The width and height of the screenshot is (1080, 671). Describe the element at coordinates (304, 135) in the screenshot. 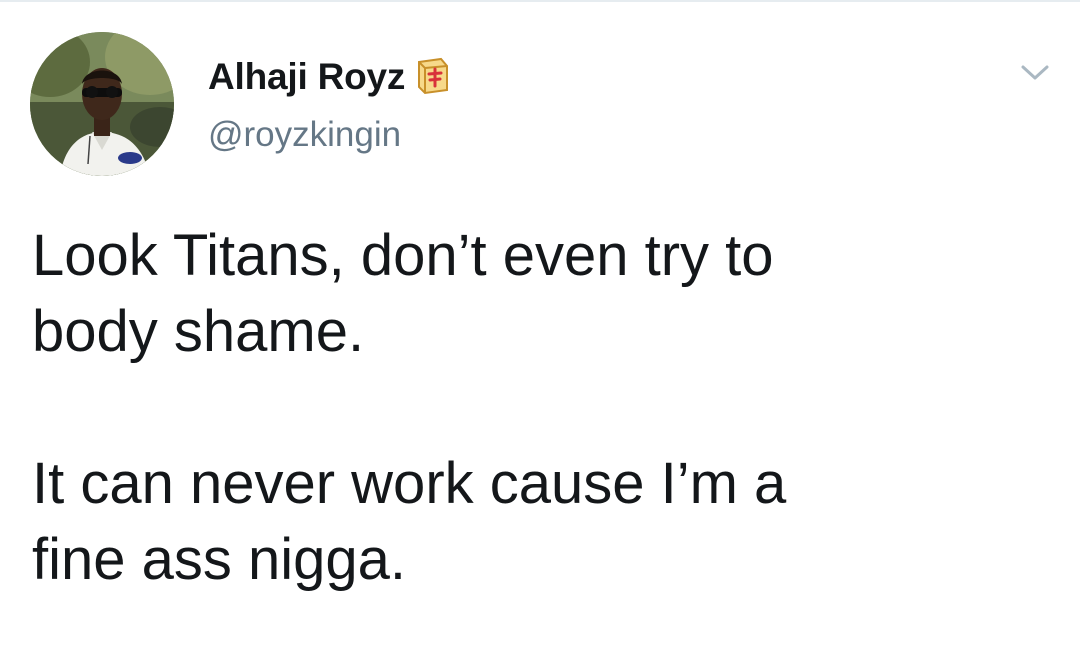

I see `author-handle: @royzkingin` at that location.